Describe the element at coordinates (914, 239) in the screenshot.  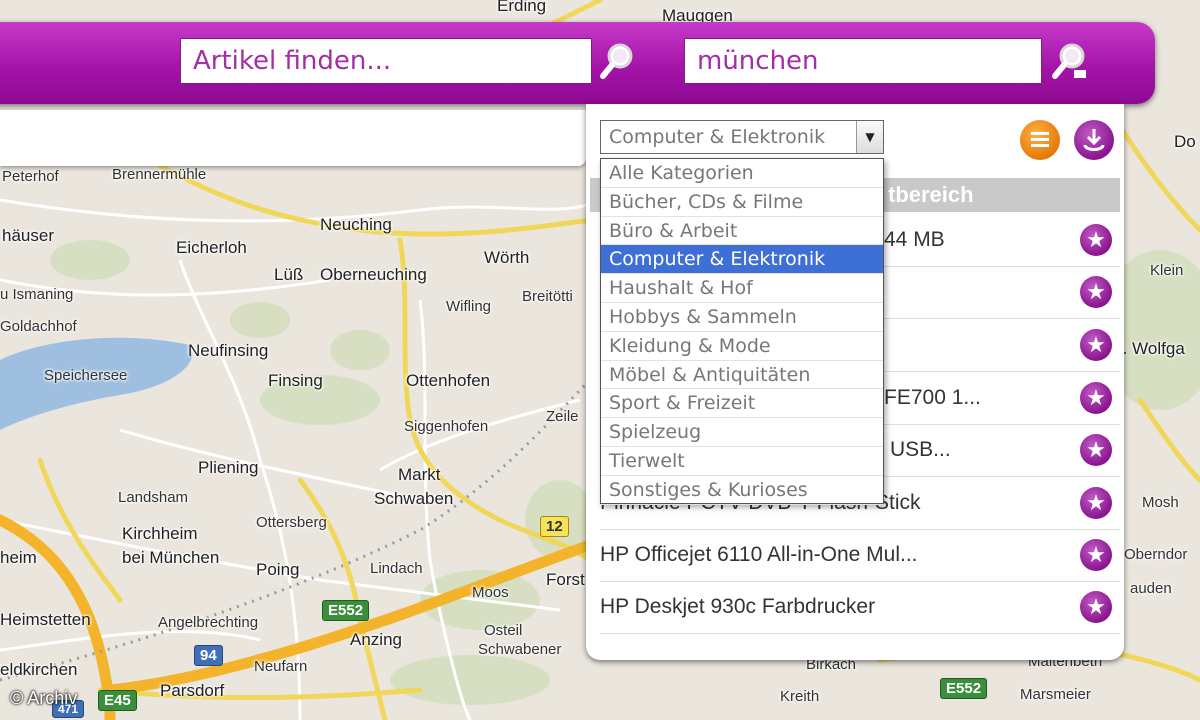
I see `result-item-title: 44 MB` at that location.